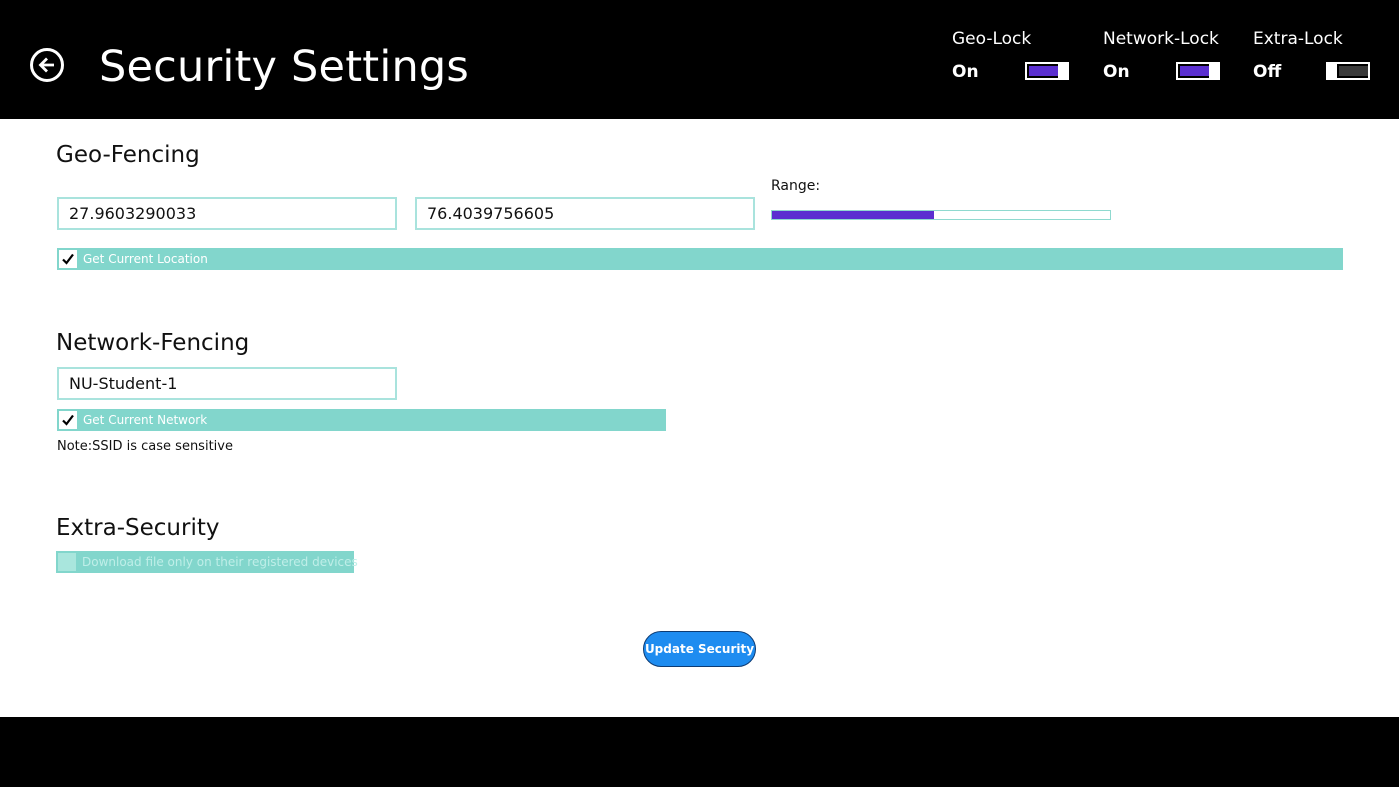  Describe the element at coordinates (227, 213) in the screenshot. I see `latitude-input` at that location.